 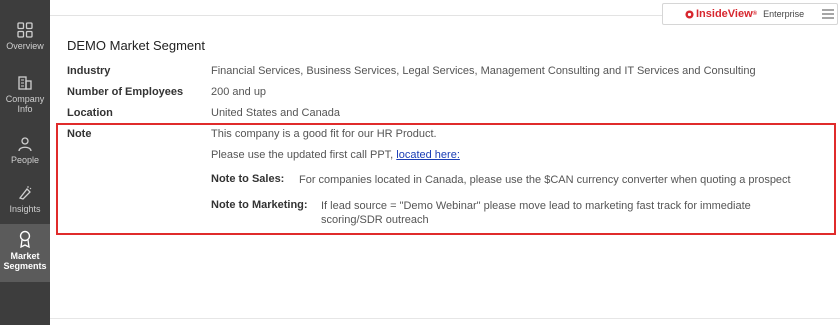 I want to click on sidebar-item-overview: Overview, so click(x=25, y=42).